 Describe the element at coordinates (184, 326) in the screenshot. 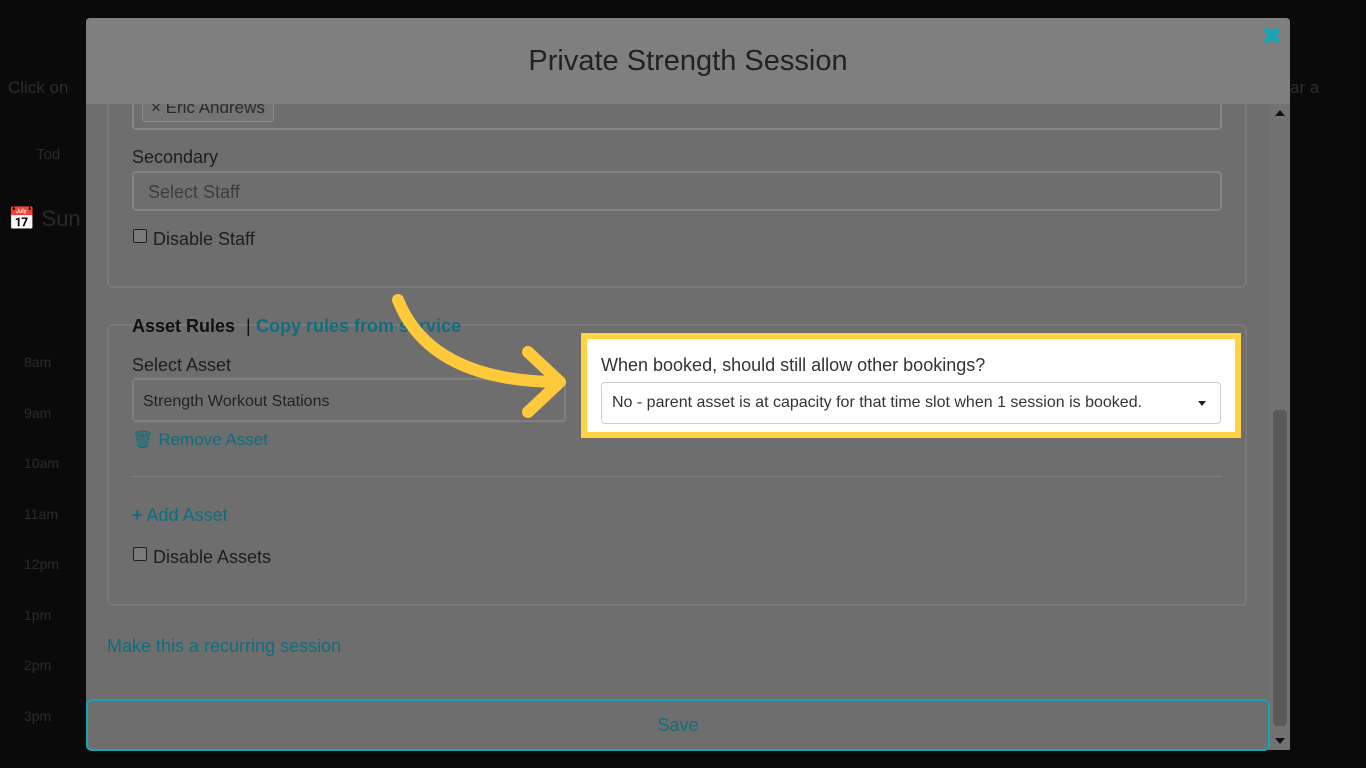

I see `asset-rules-heading: Asset Rules` at that location.